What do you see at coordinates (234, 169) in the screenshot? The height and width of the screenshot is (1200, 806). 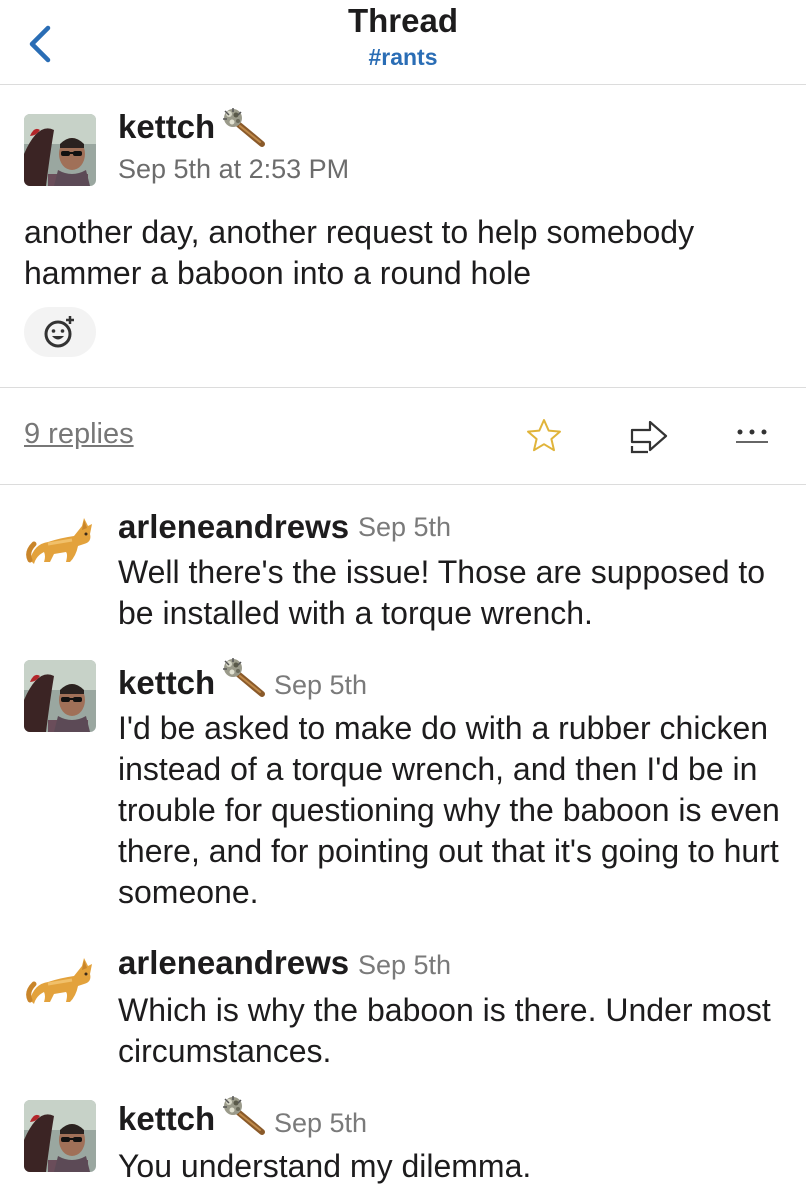 I see `timestamp: Sep 5th at 2:53 PM` at bounding box center [234, 169].